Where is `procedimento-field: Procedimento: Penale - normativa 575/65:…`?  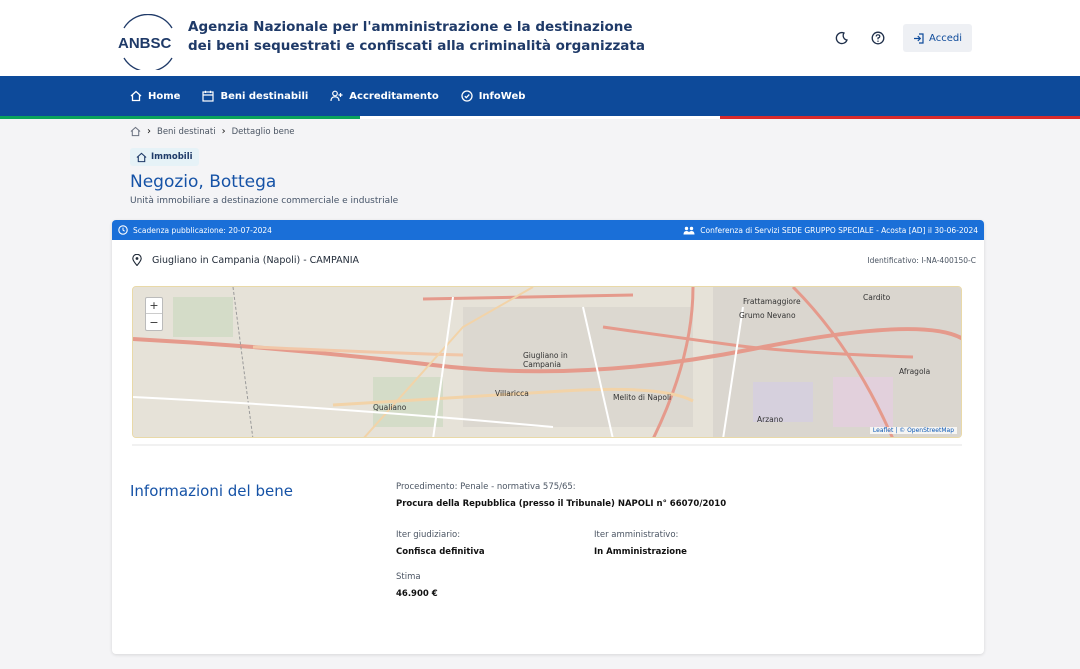
procedimento-field: Procedimento: Penale - normativa 575/65:… is located at coordinates (561, 495).